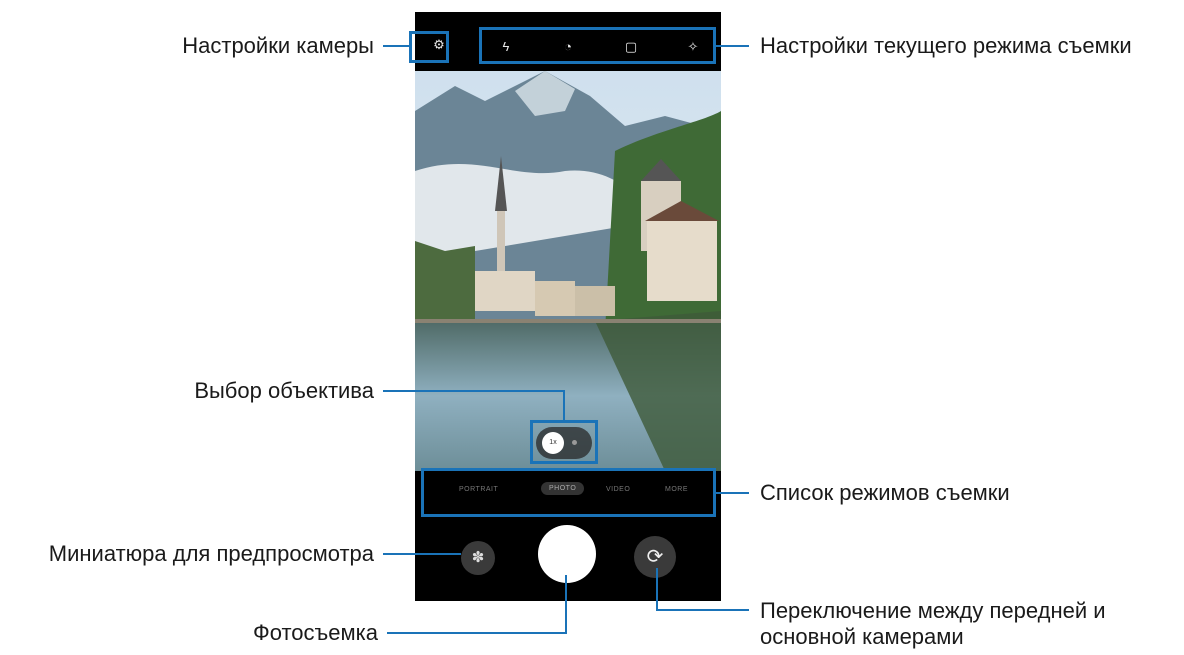 Image resolution: width=1184 pixels, height=655 pixels. I want to click on callout-box-settings, so click(429, 47).